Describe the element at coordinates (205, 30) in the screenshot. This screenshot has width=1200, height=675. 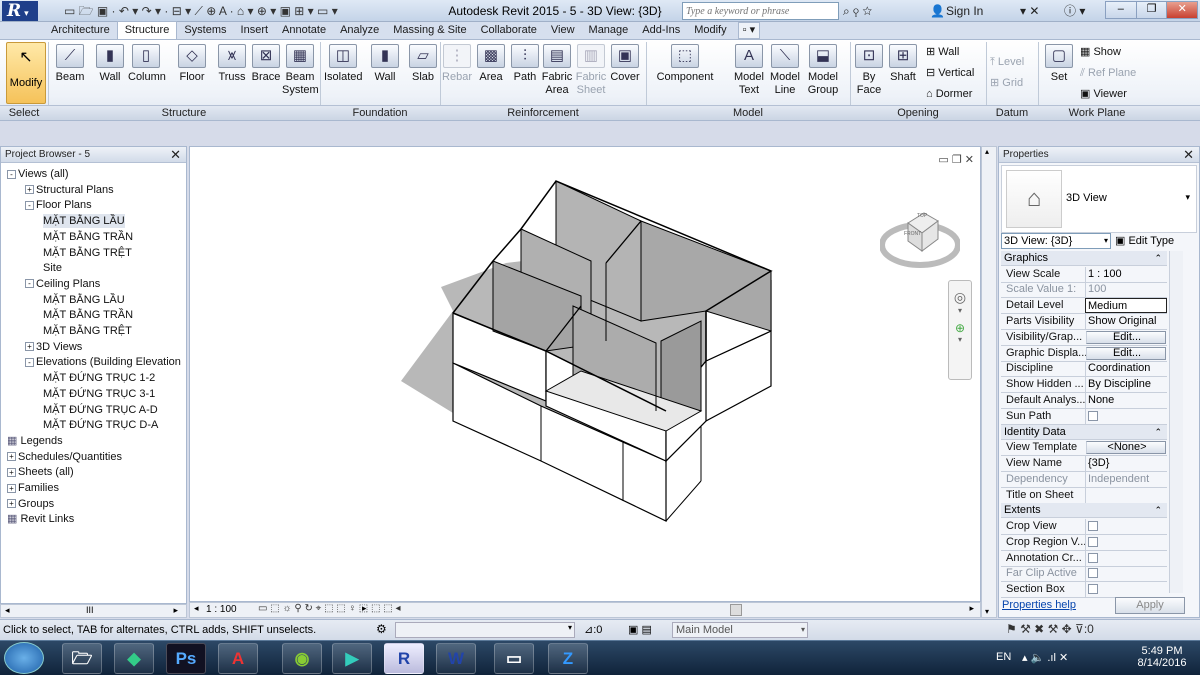
I see `tab-systems: Systems` at that location.